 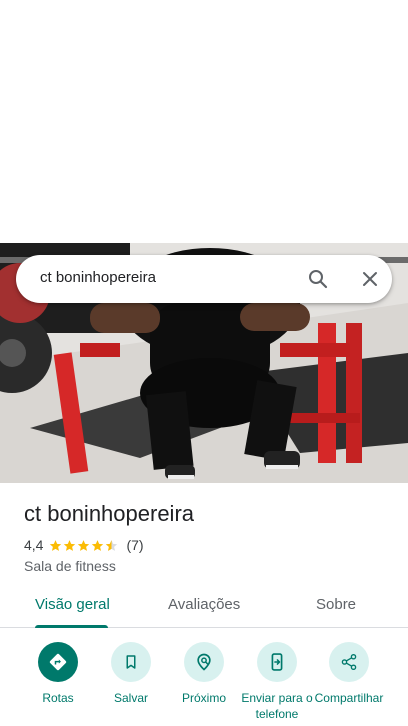 I want to click on directions-label: Rotas, so click(x=58, y=698).